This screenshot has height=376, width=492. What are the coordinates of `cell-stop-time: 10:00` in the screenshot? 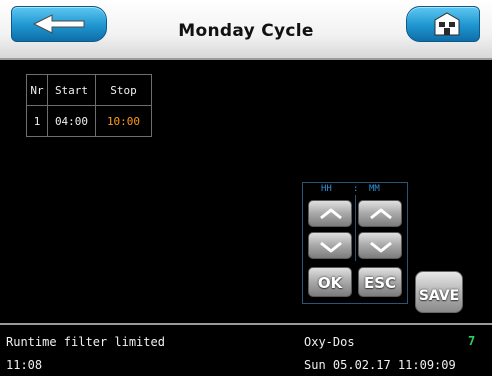 It's located at (123, 121).